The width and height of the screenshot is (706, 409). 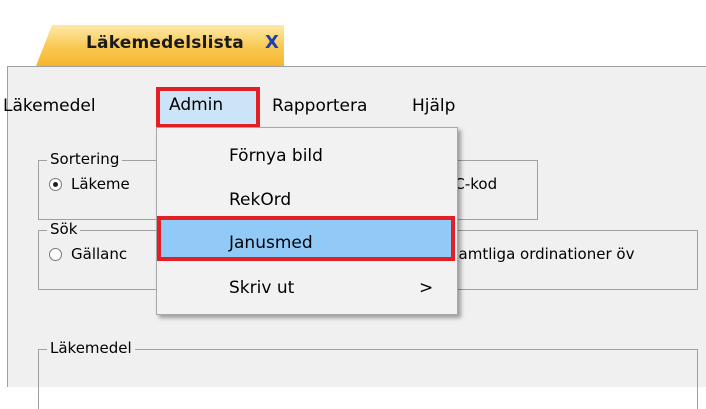 I want to click on menu-item-rekord: RekOrd, so click(x=260, y=200).